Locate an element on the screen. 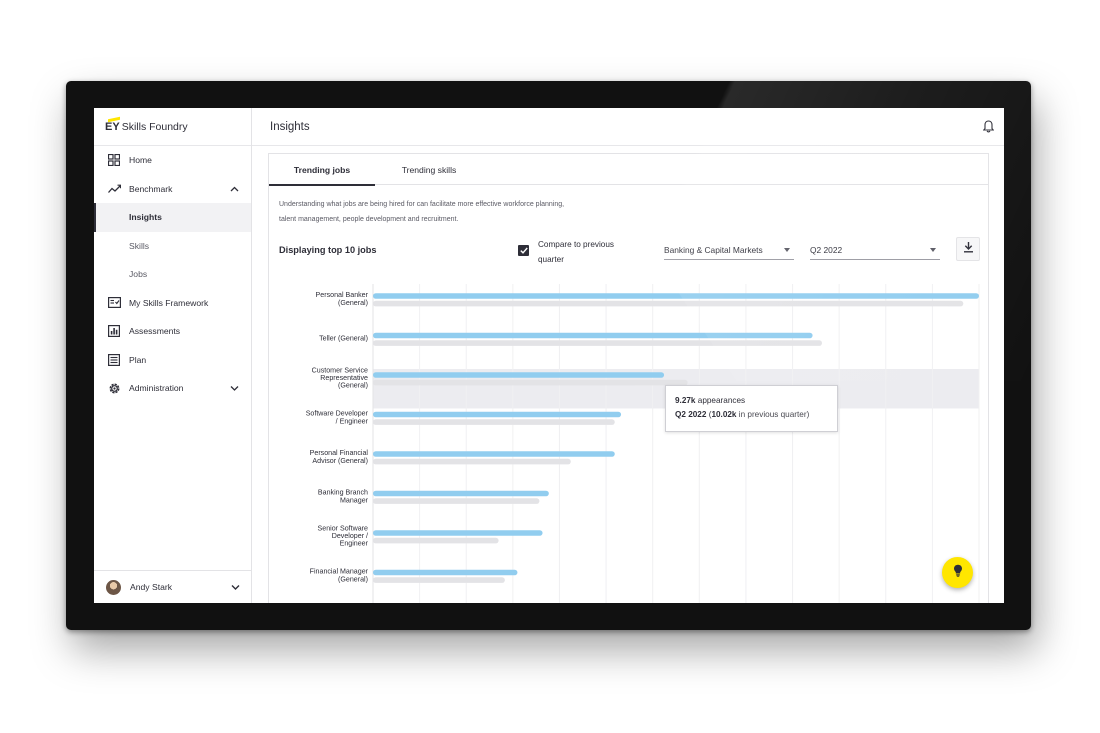 Image resolution: width=1100 pixels, height=733 pixels. top-bar: Insights is located at coordinates (628, 127).